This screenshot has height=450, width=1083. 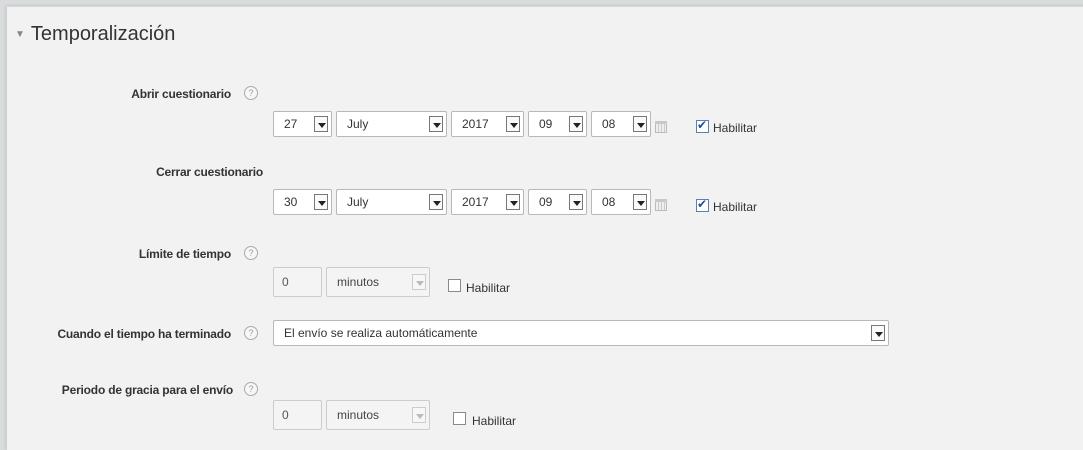 I want to click on open-minute-select: 08, so click(x=621, y=124).